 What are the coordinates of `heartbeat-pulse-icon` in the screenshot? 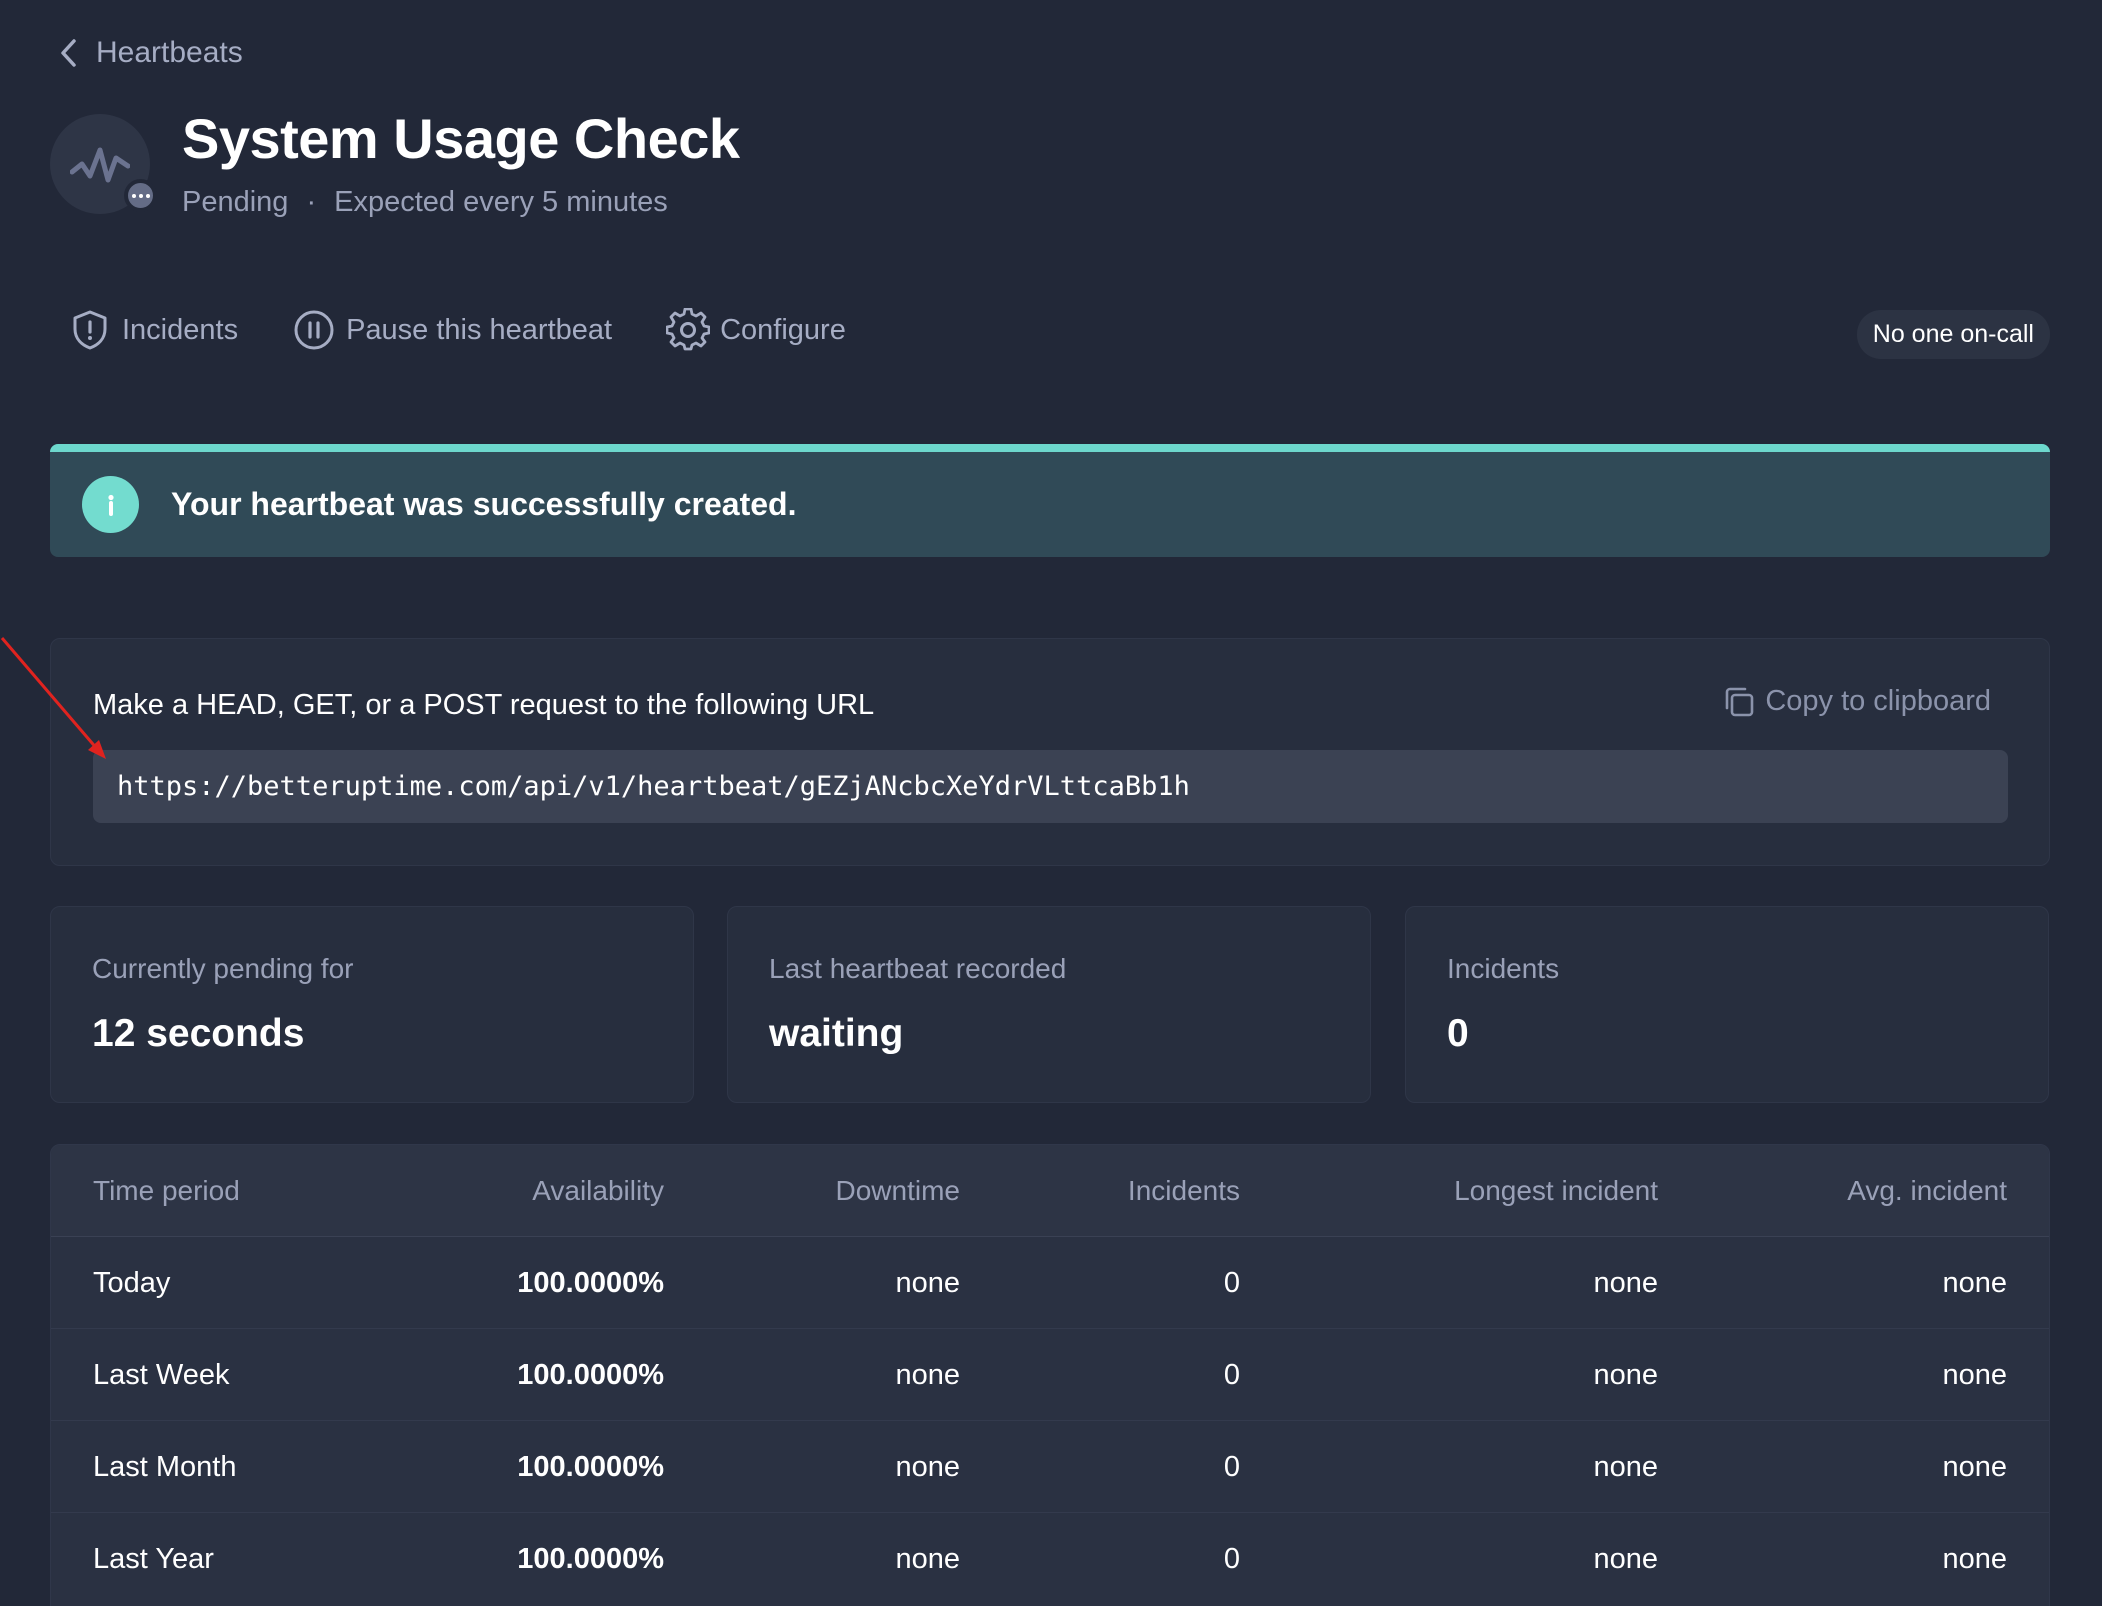 It's located at (100, 165).